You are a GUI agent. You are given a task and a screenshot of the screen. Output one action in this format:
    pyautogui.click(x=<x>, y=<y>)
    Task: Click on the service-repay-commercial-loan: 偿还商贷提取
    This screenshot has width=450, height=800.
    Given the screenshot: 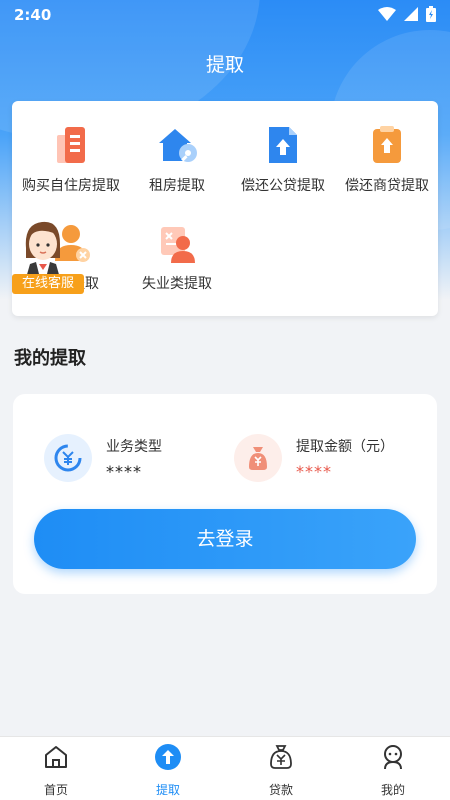 What is the action you would take?
    pyautogui.click(x=387, y=159)
    